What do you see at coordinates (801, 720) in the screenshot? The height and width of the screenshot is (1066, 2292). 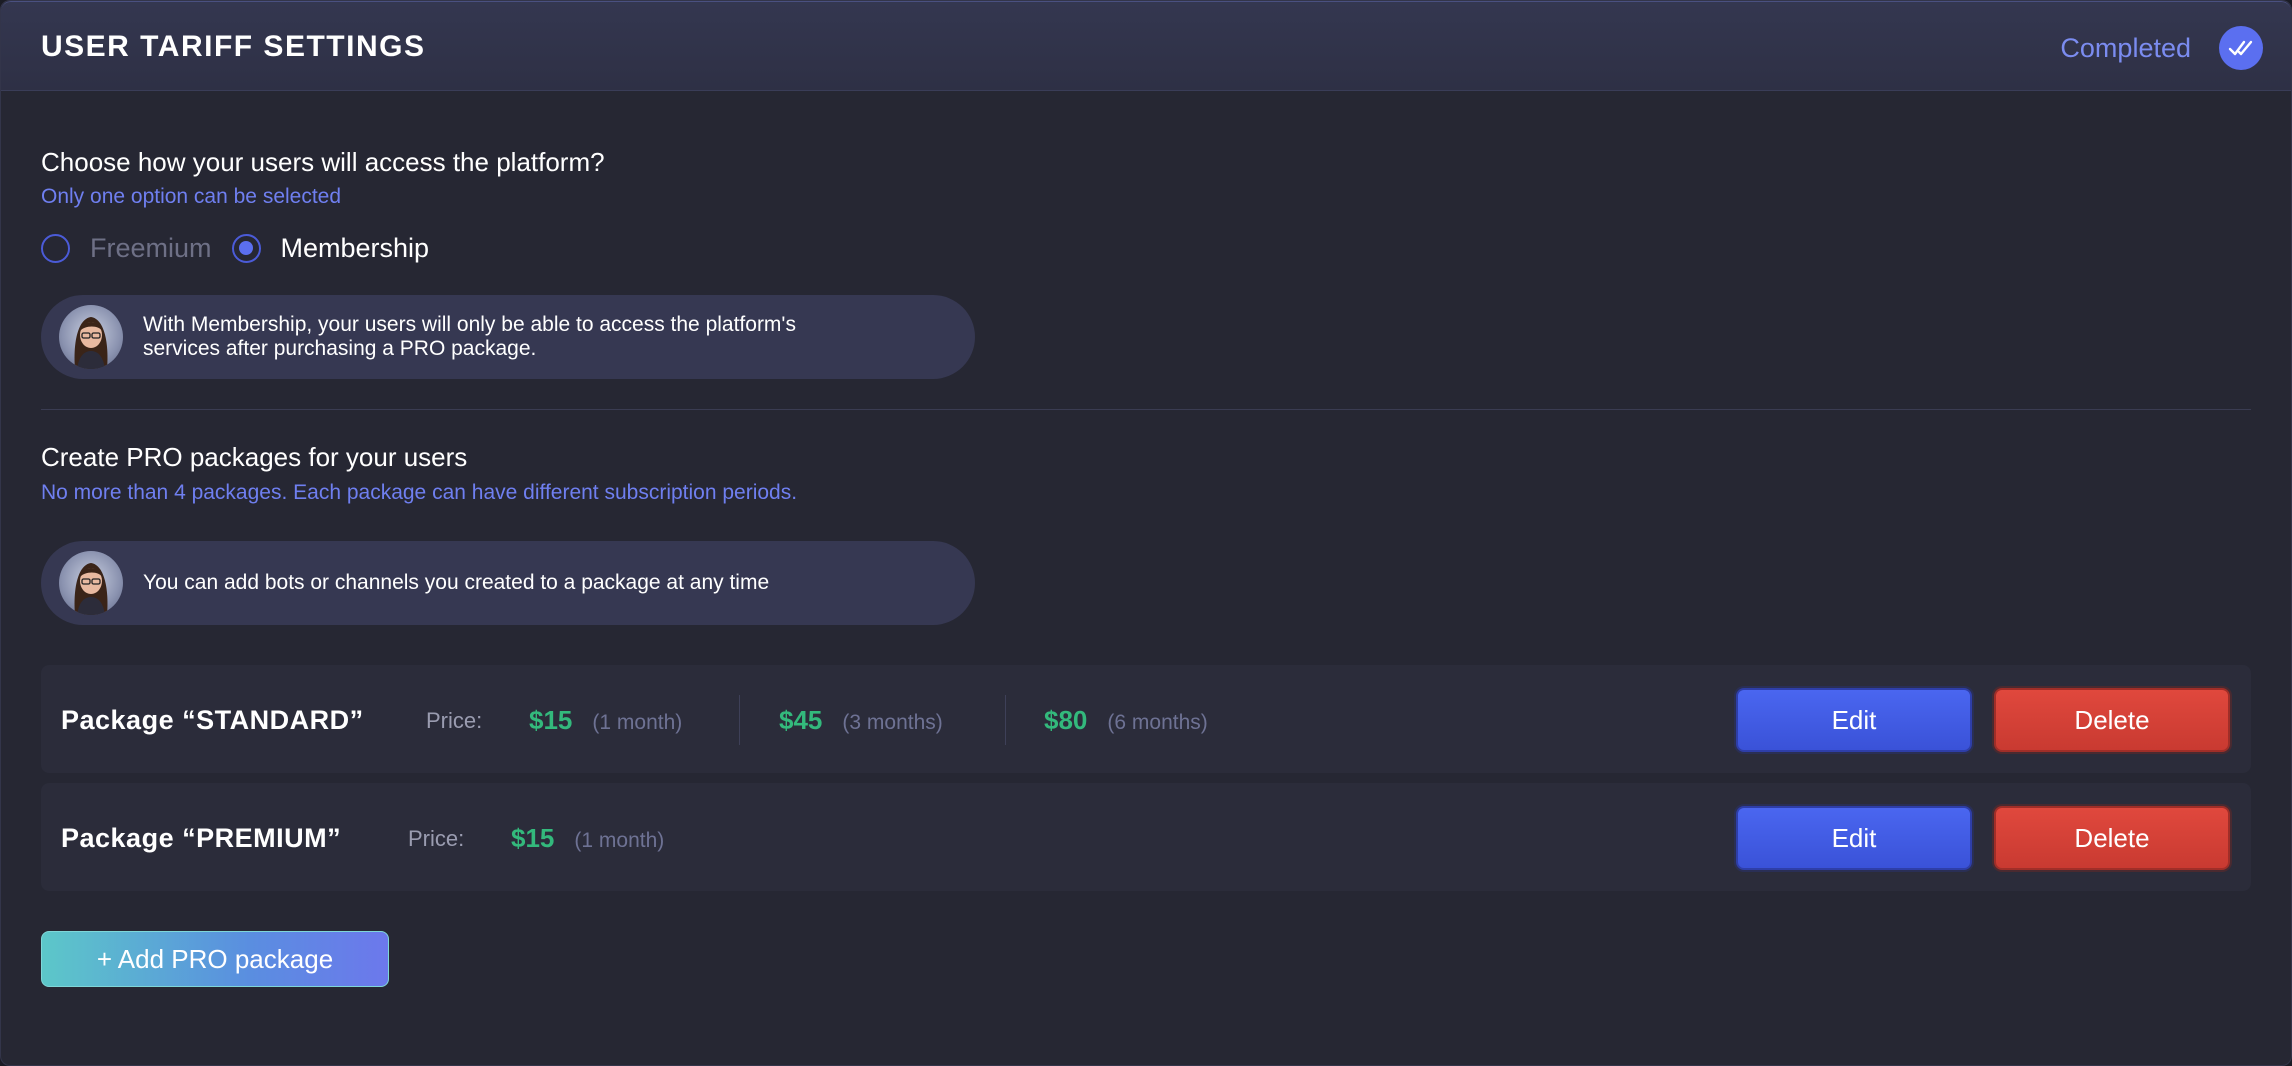 I see `price-value: $45` at bounding box center [801, 720].